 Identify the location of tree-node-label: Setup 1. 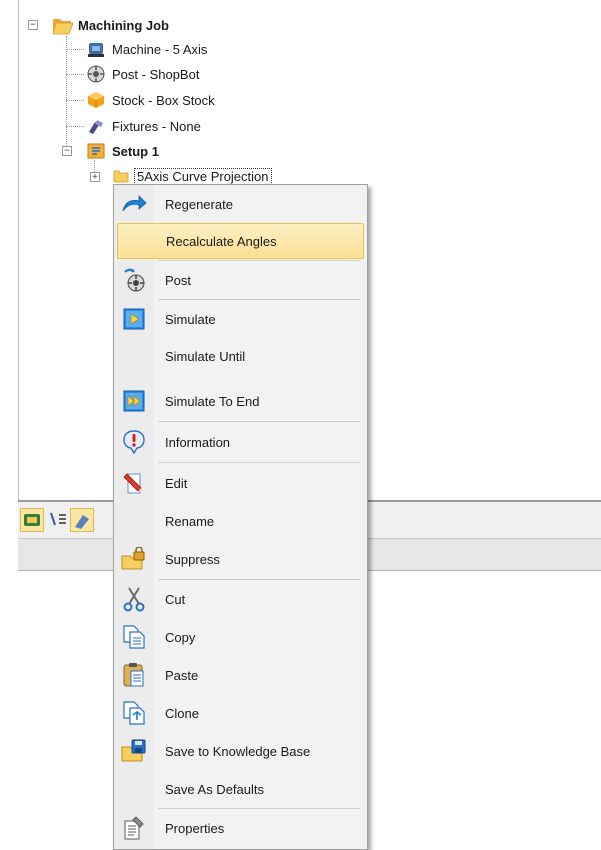
(135, 151).